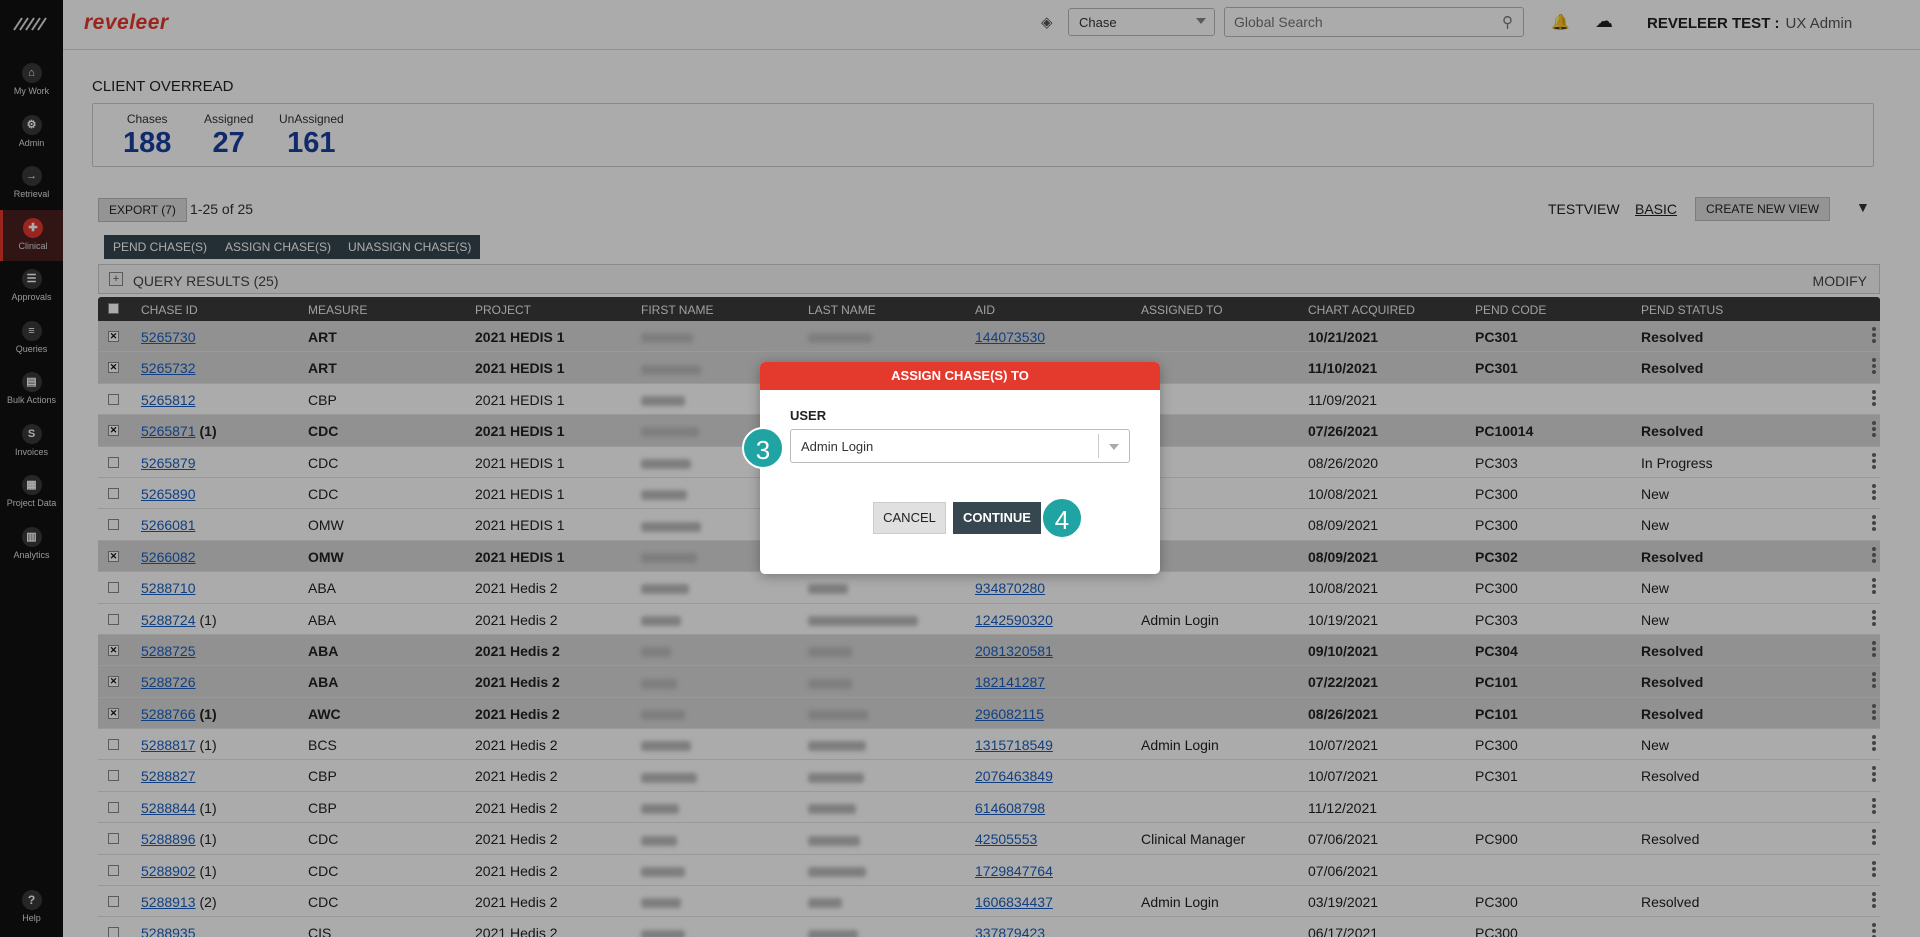  Describe the element at coordinates (1098, 446) in the screenshot. I see `select-divider` at that location.